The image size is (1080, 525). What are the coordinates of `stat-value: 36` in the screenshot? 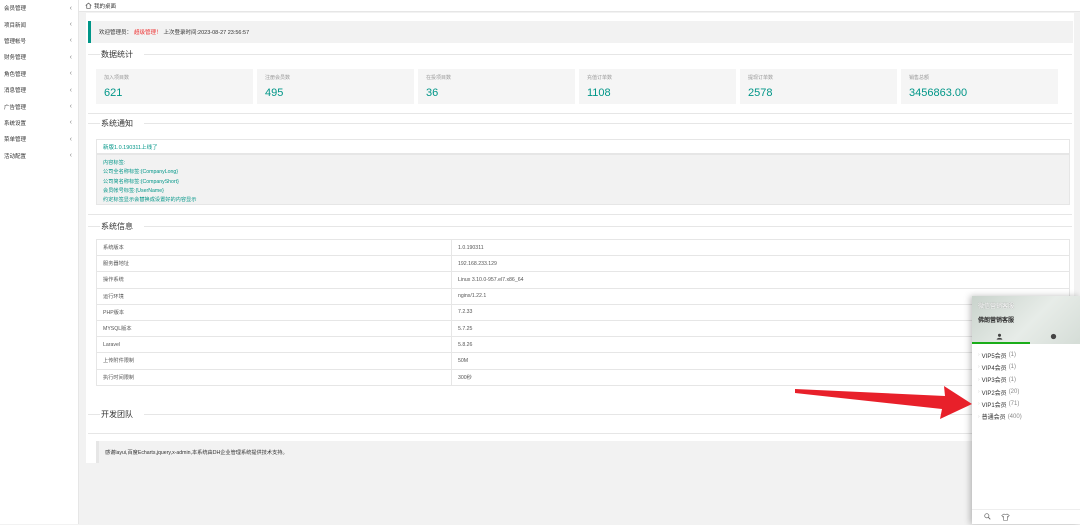 It's located at (432, 93).